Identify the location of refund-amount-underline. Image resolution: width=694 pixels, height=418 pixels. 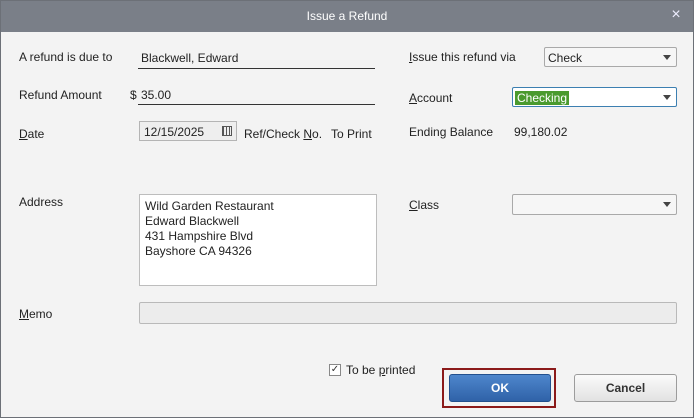
(256, 104).